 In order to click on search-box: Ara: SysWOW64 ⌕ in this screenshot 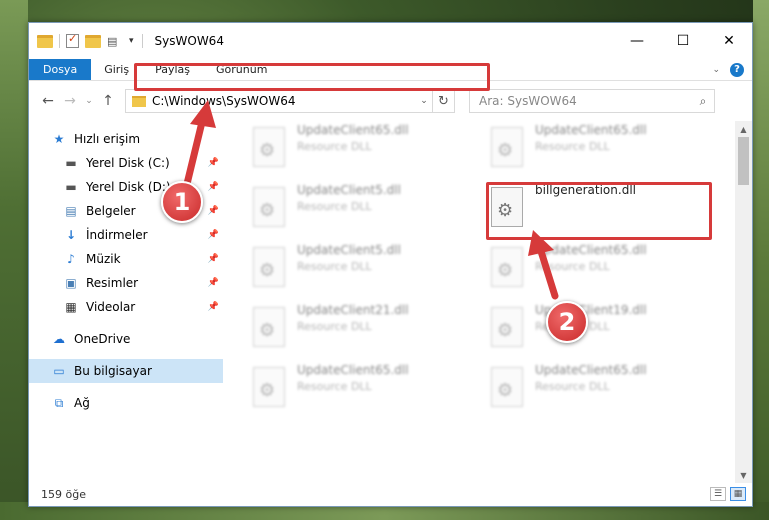, I will do `click(592, 101)`.